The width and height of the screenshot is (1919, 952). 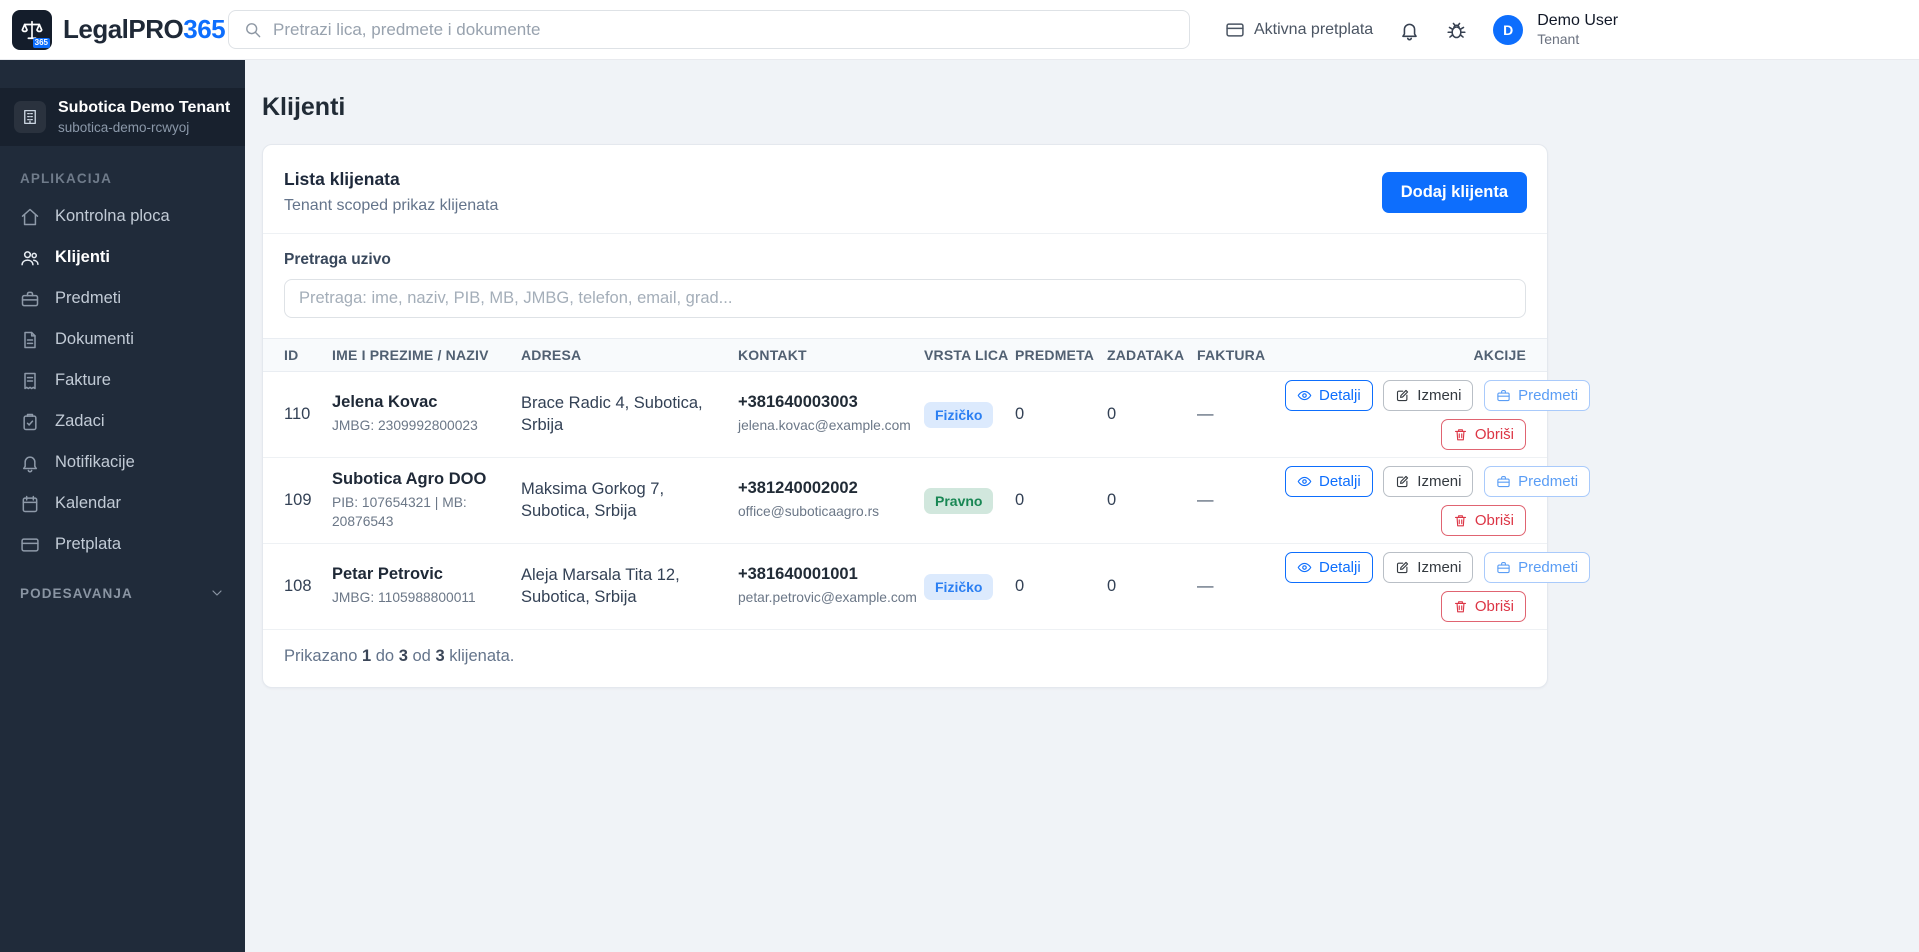 What do you see at coordinates (1577, 30) in the screenshot?
I see `user-menu: Demo User Tenant` at bounding box center [1577, 30].